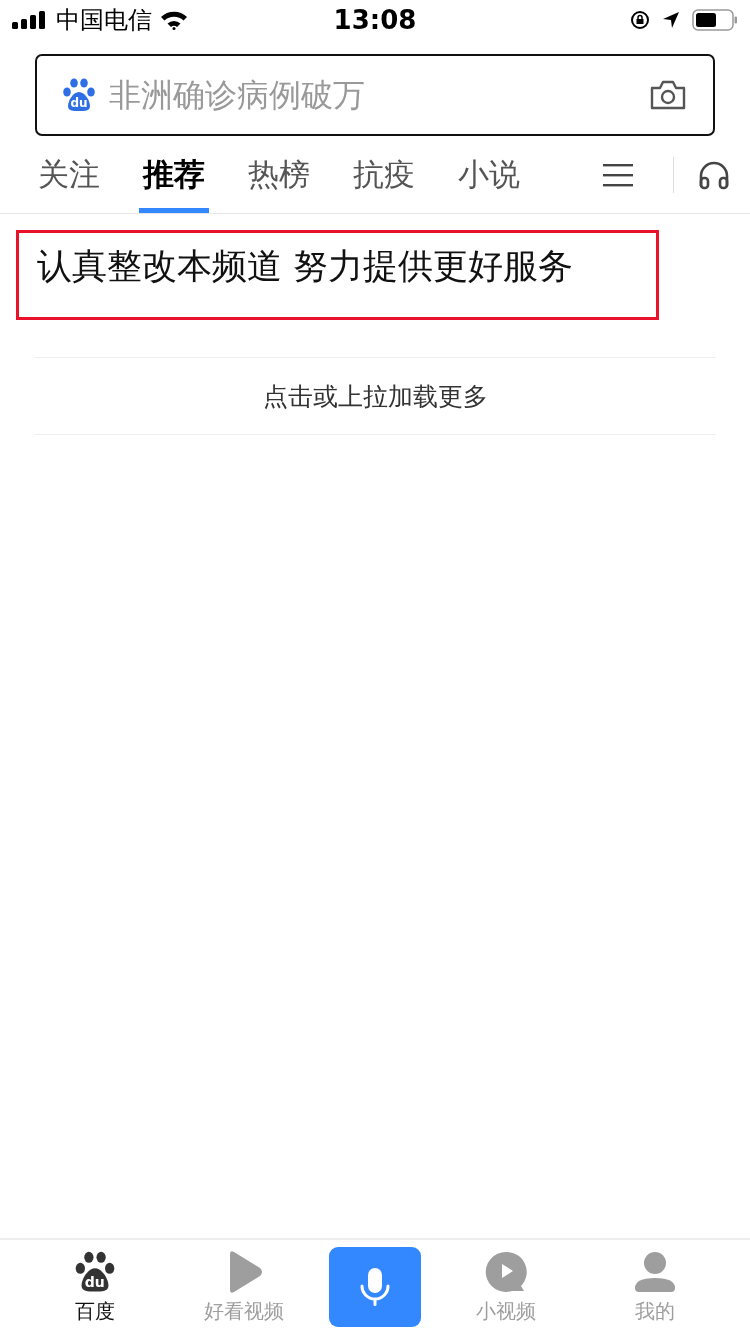 The image size is (750, 1334). Describe the element at coordinates (618, 174) in the screenshot. I see `menu-icon` at that location.